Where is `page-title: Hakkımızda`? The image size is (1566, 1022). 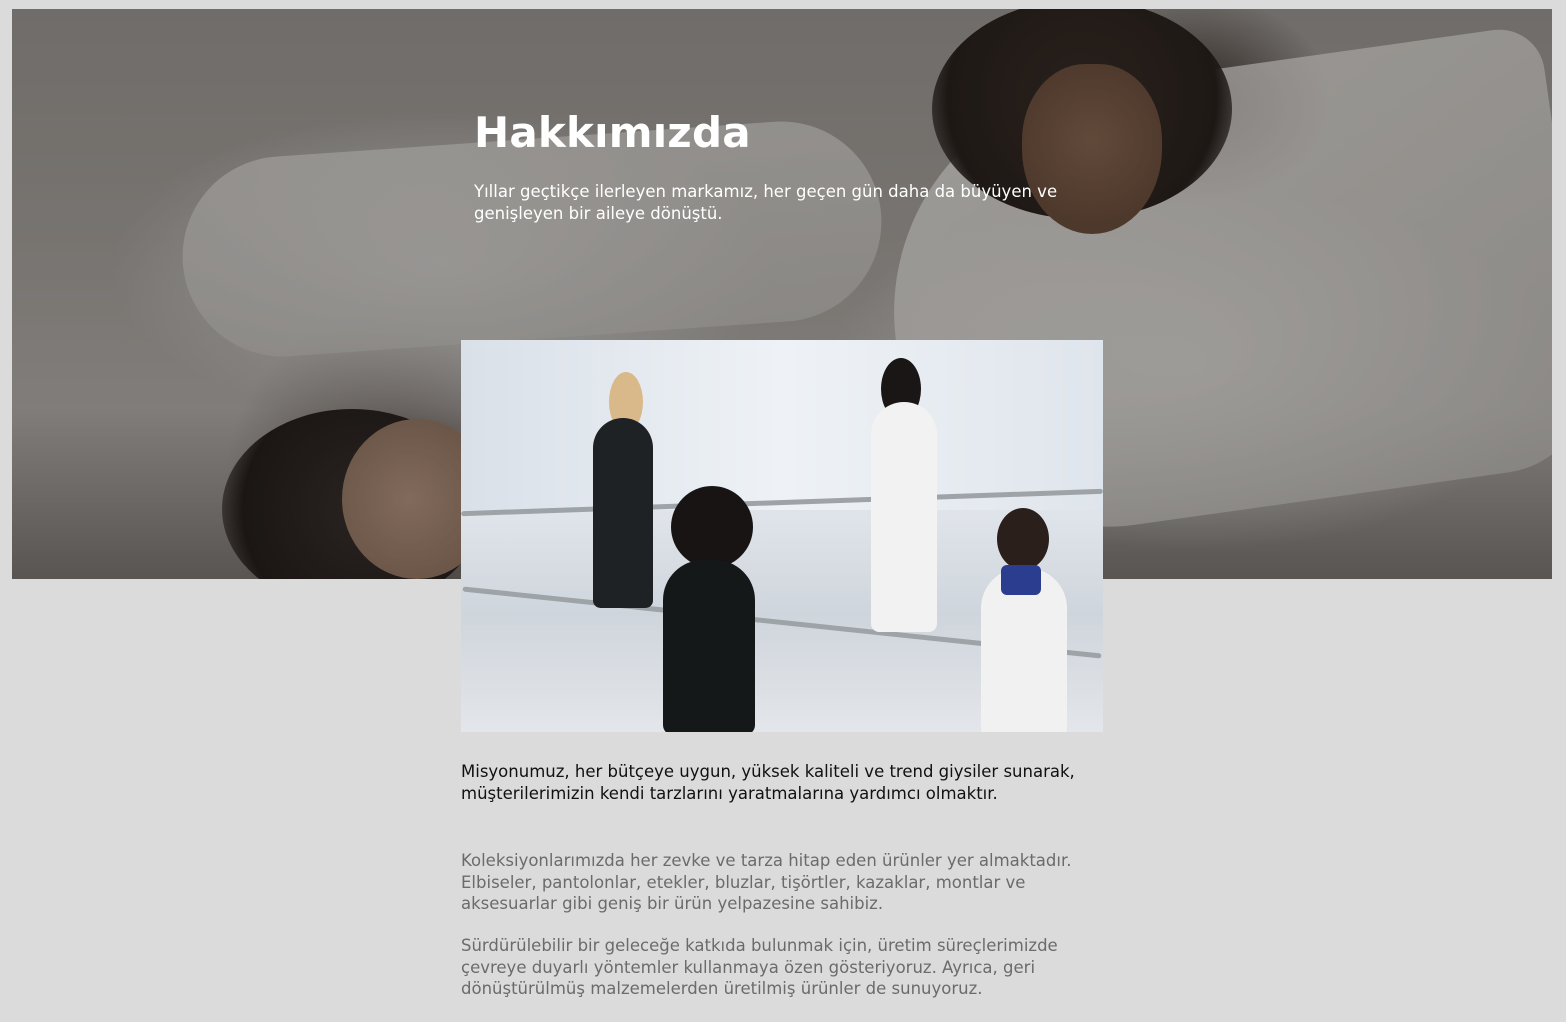 page-title: Hakkımızda is located at coordinates (612, 132).